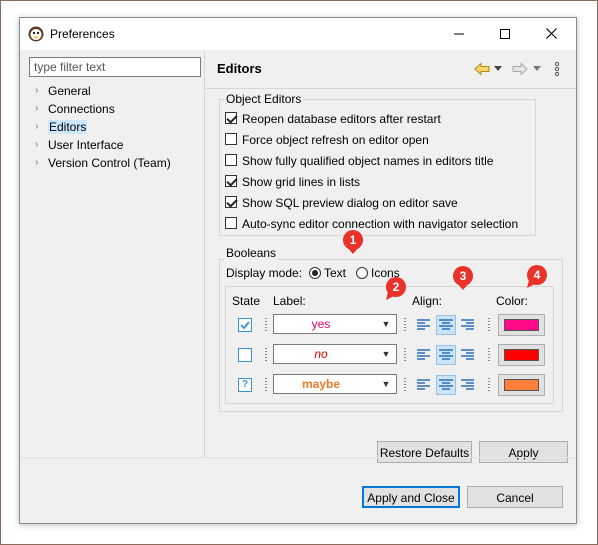 Image resolution: width=598 pixels, height=545 pixels. Describe the element at coordinates (362, 273) in the screenshot. I see `radio-icons-mode` at that location.